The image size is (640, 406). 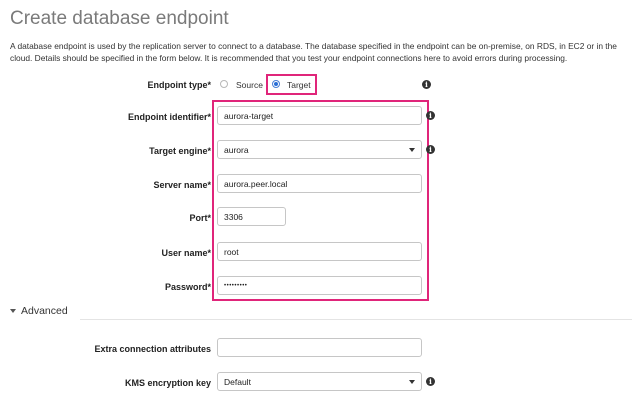 What do you see at coordinates (319, 149) in the screenshot?
I see `target-engine-select: aurora` at bounding box center [319, 149].